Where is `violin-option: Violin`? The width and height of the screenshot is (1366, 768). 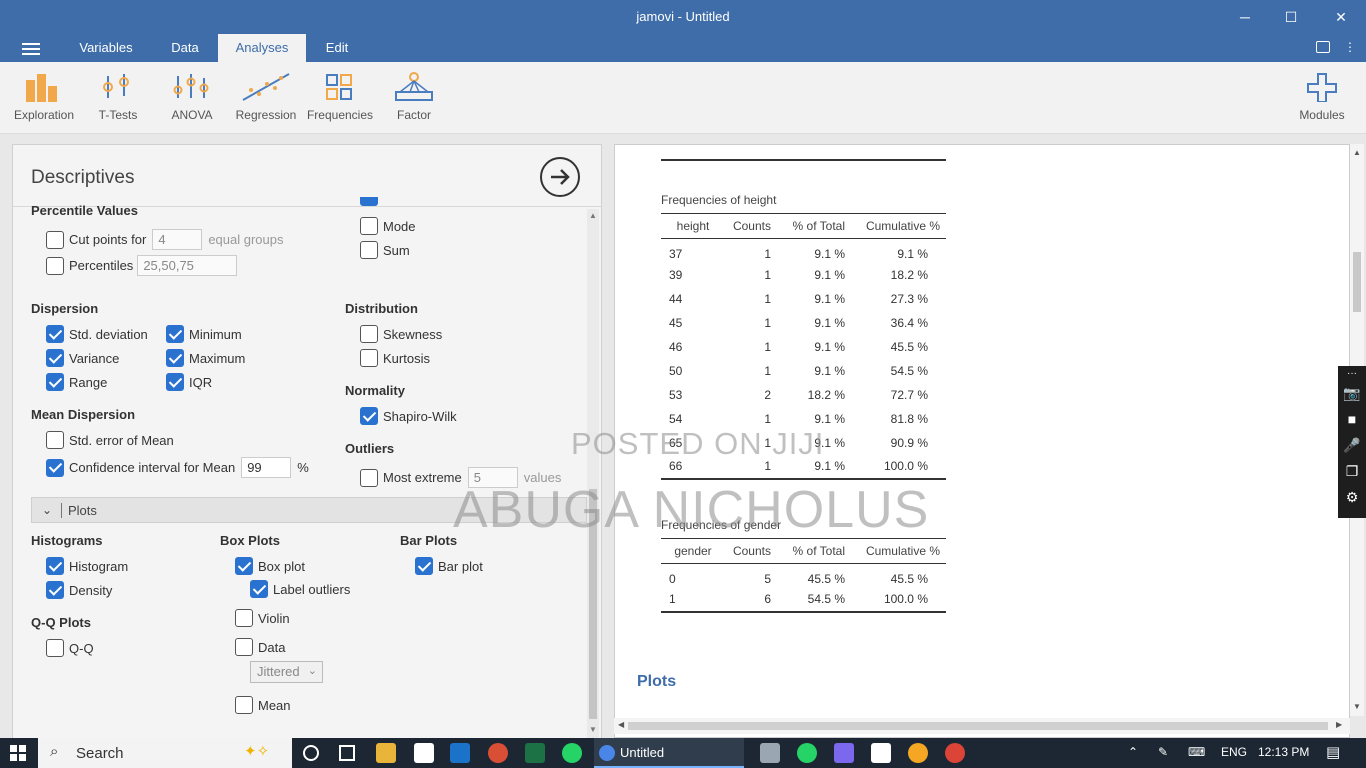
violin-option: Violin is located at coordinates (262, 618).